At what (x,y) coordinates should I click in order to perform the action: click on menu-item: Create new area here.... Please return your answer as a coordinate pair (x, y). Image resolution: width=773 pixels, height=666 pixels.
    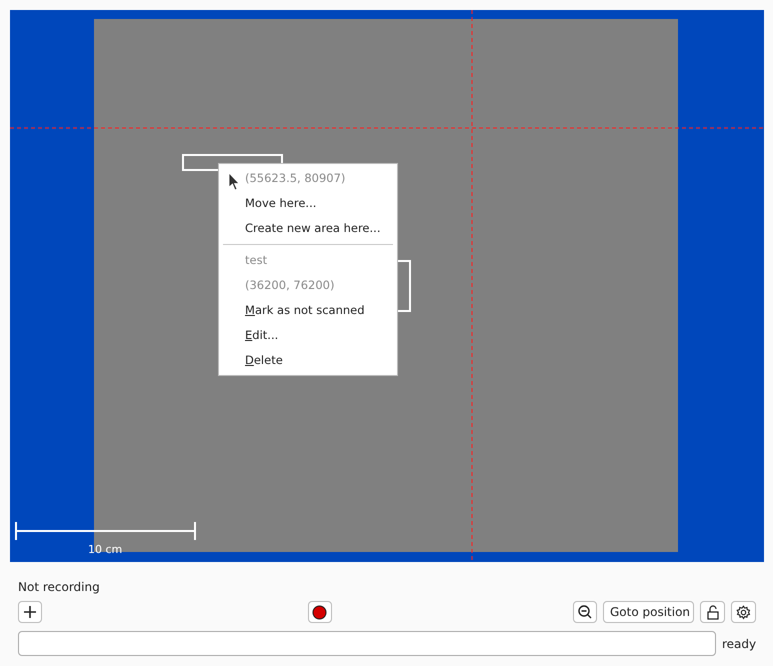
    Looking at the image, I should click on (312, 228).